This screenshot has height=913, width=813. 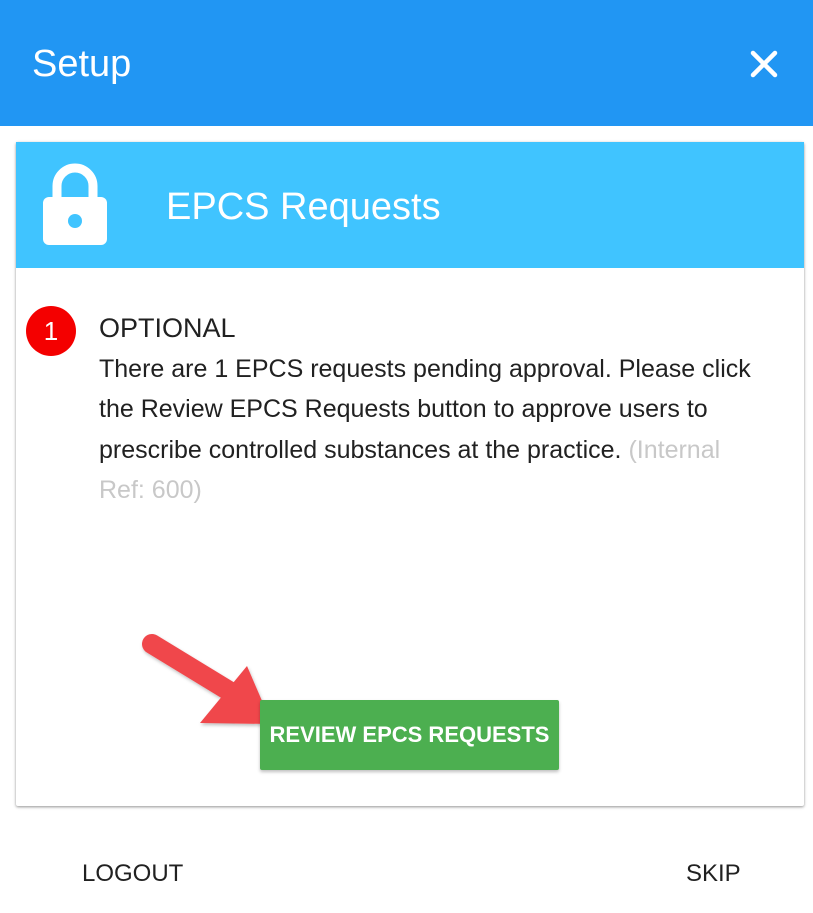 What do you see at coordinates (409, 735) in the screenshot?
I see `review-epcs-requests-button: REVIEW EPCS REQUESTS` at bounding box center [409, 735].